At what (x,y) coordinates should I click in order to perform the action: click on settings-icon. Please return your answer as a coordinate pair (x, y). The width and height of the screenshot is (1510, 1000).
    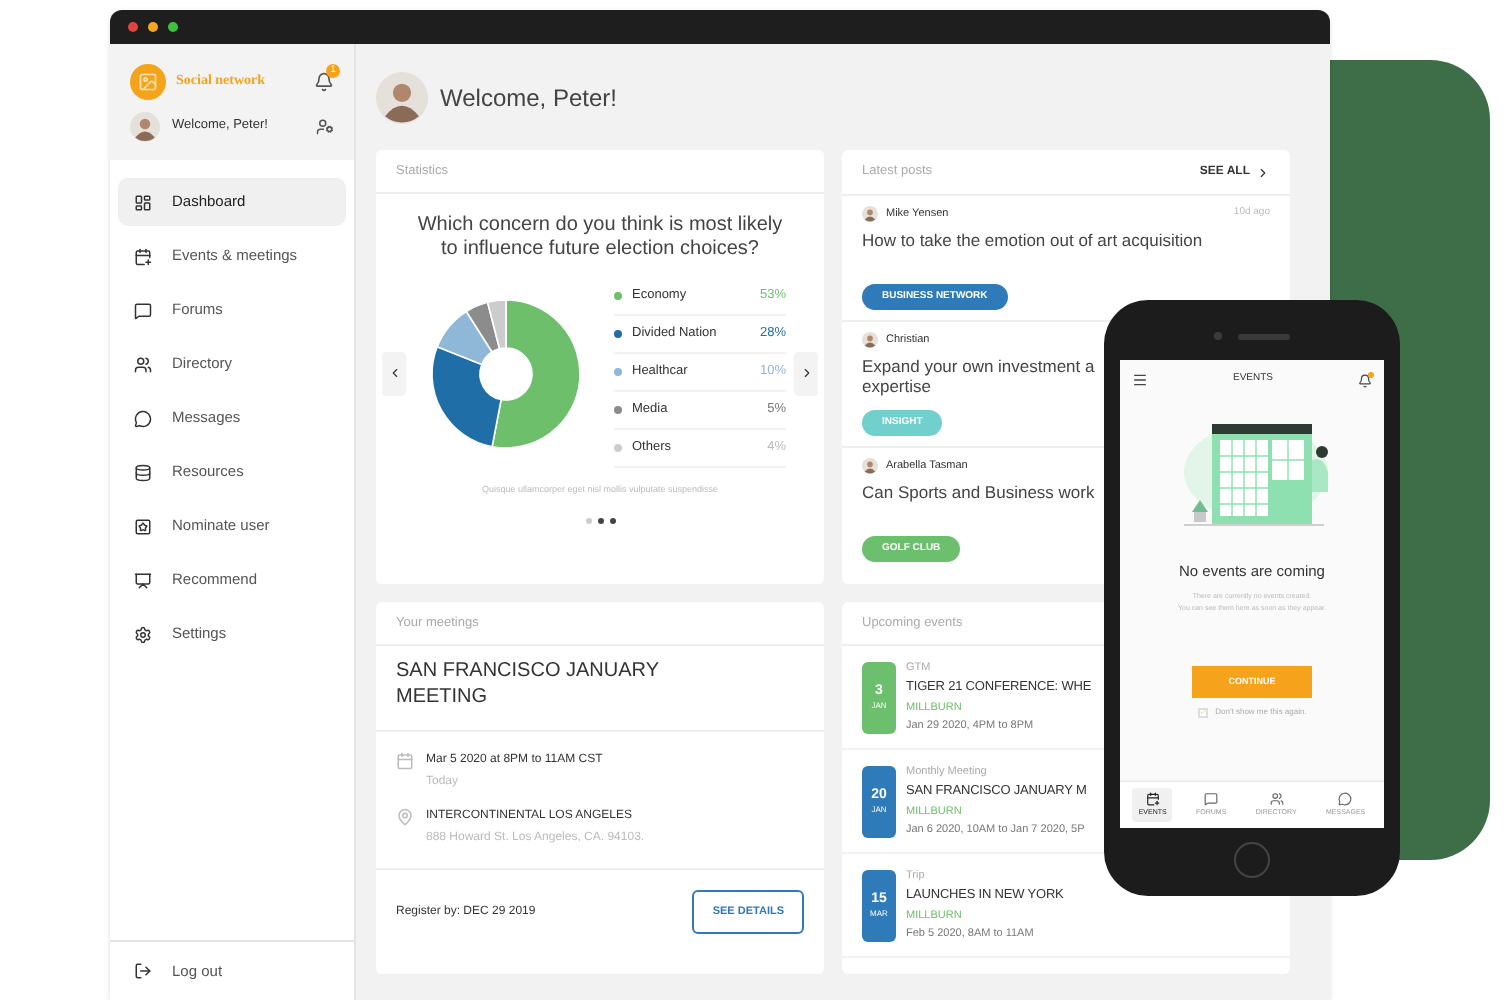
    Looking at the image, I should click on (143, 634).